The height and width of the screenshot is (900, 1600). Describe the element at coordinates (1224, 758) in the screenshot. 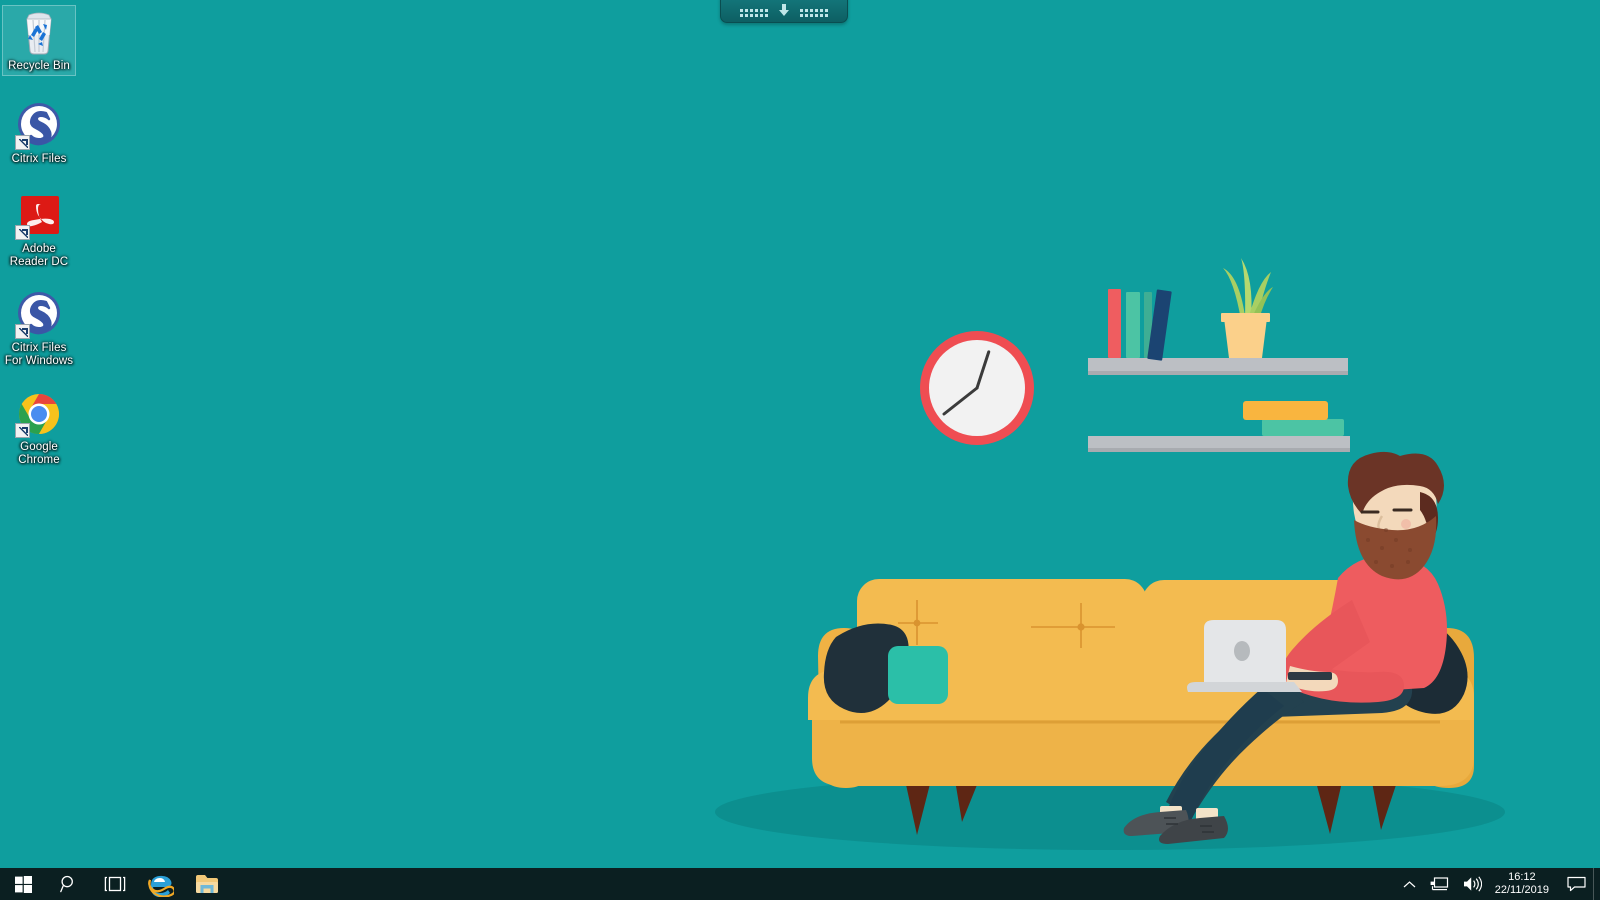

I see `man-shin-back` at that location.